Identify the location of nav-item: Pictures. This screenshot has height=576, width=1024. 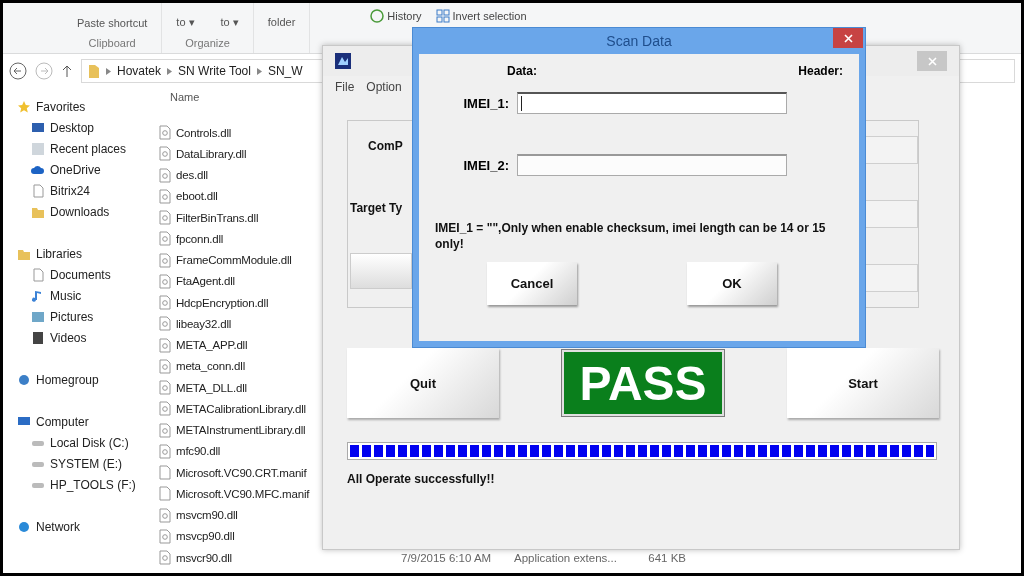
(87, 316).